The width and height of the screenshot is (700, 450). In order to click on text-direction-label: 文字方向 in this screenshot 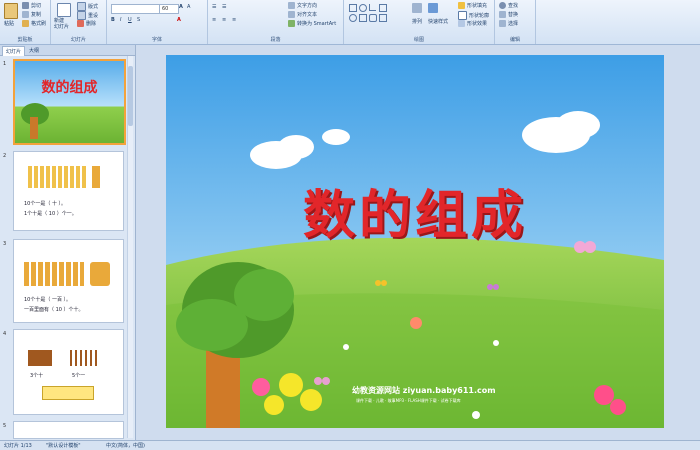, I will do `click(307, 6)`.